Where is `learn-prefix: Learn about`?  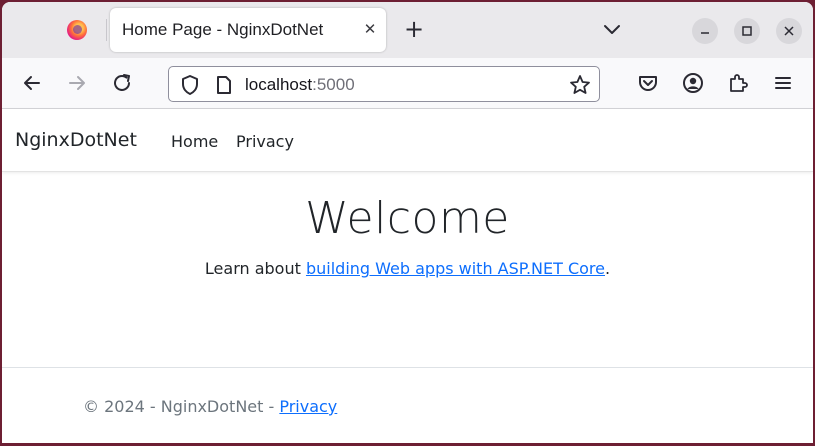 learn-prefix: Learn about is located at coordinates (255, 268).